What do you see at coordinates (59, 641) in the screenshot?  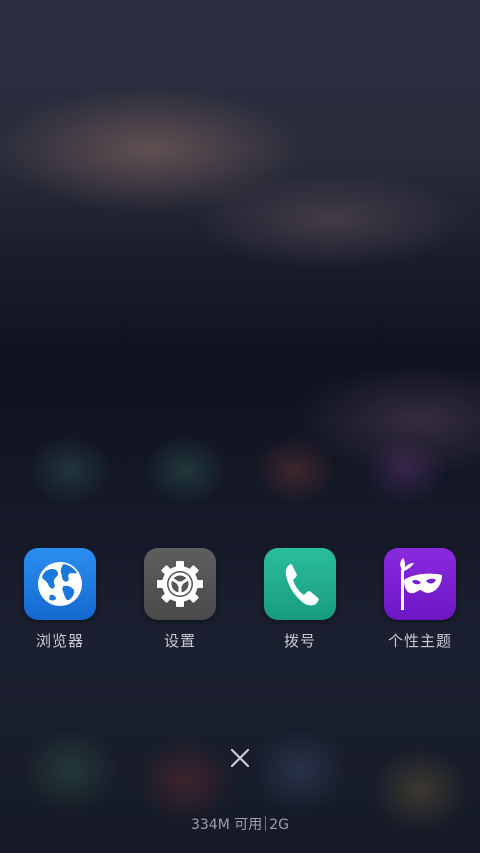 I see `app-label-browser: 浏览器` at bounding box center [59, 641].